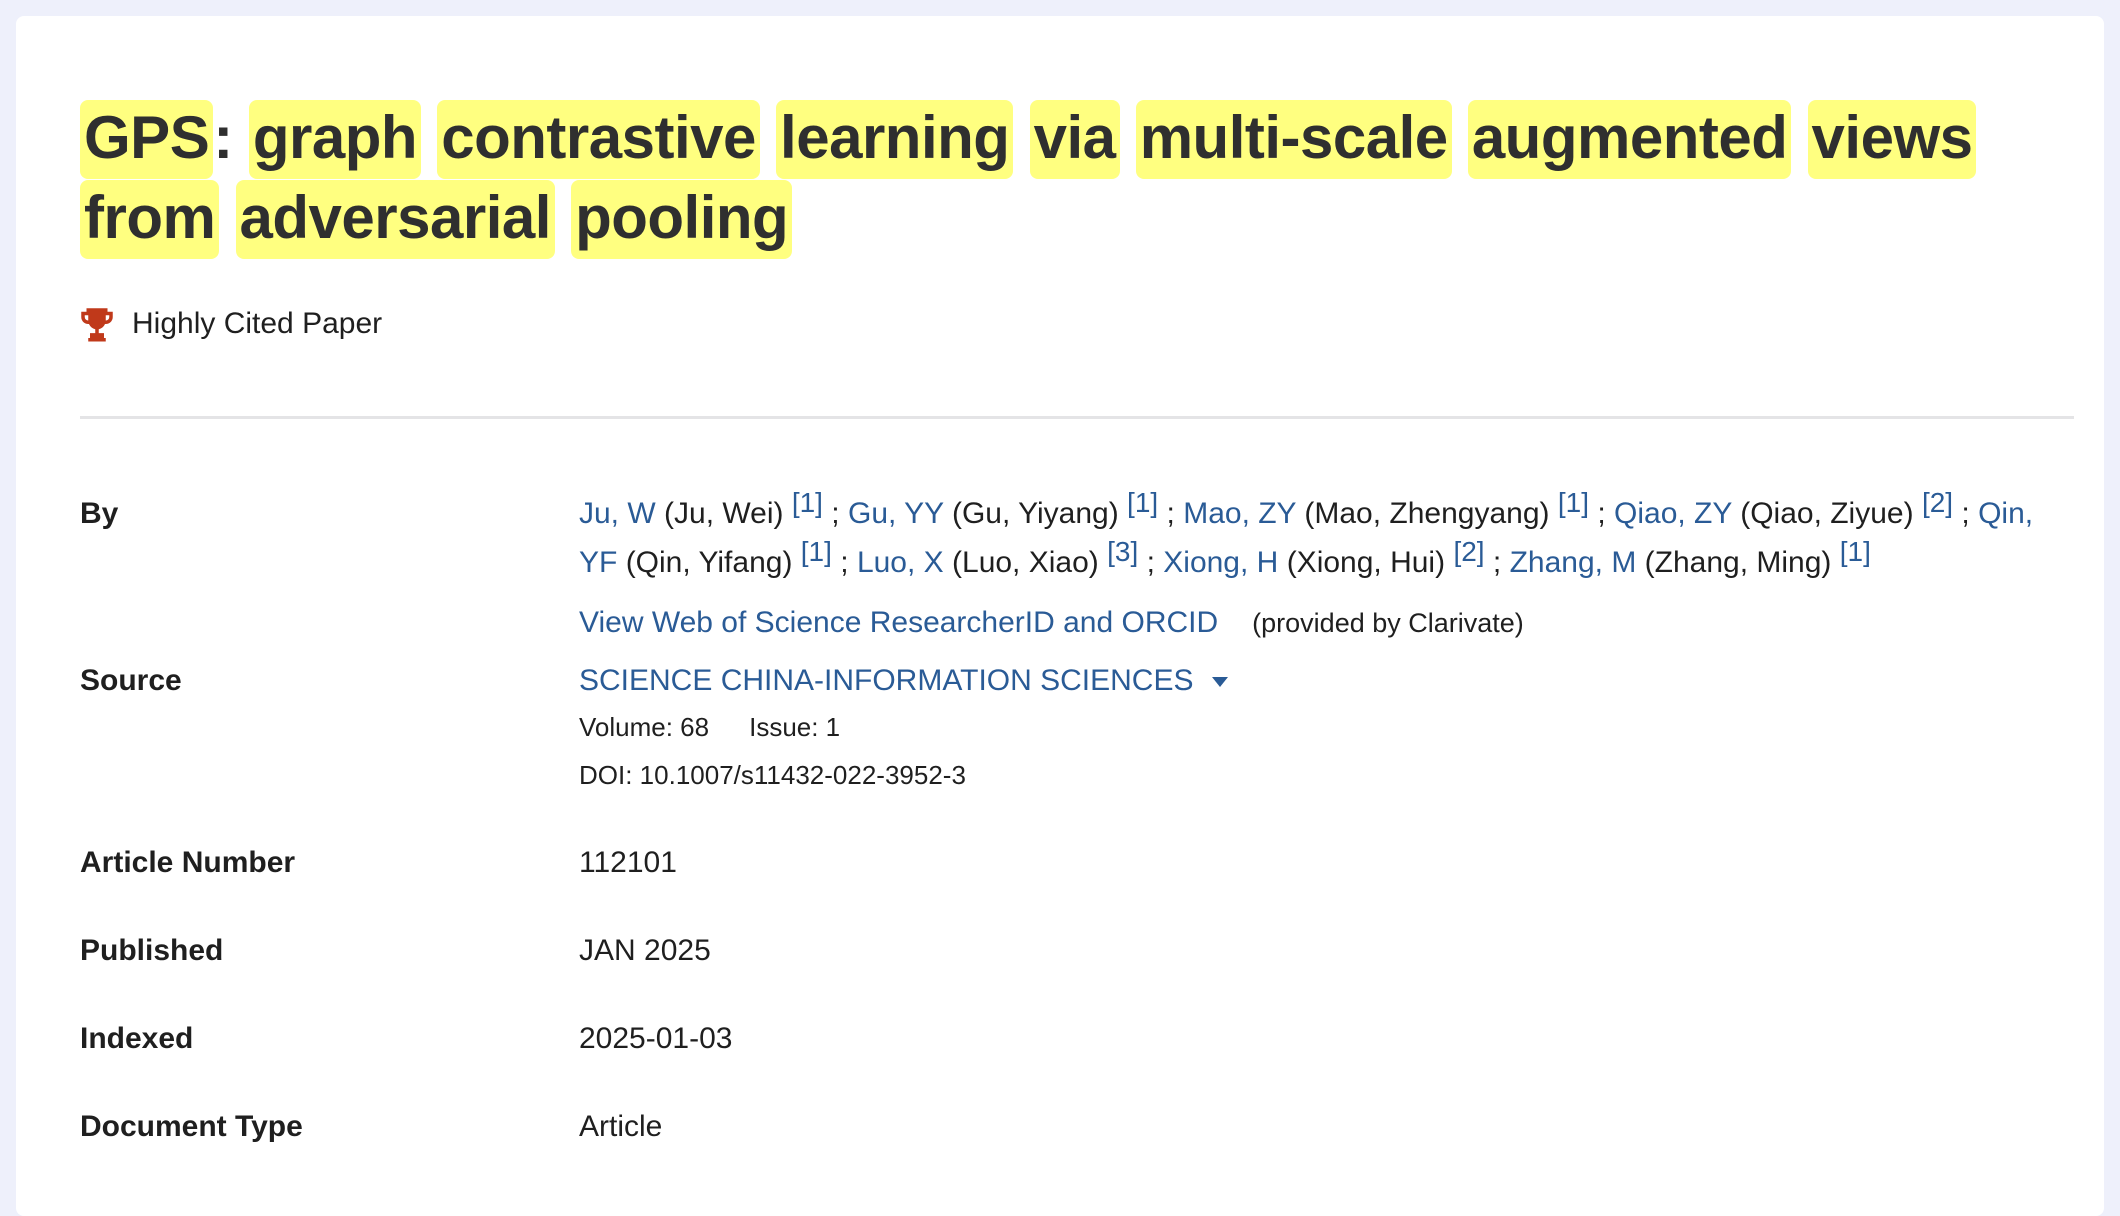 The height and width of the screenshot is (1216, 2120). I want to click on trophy-icon, so click(97, 325).